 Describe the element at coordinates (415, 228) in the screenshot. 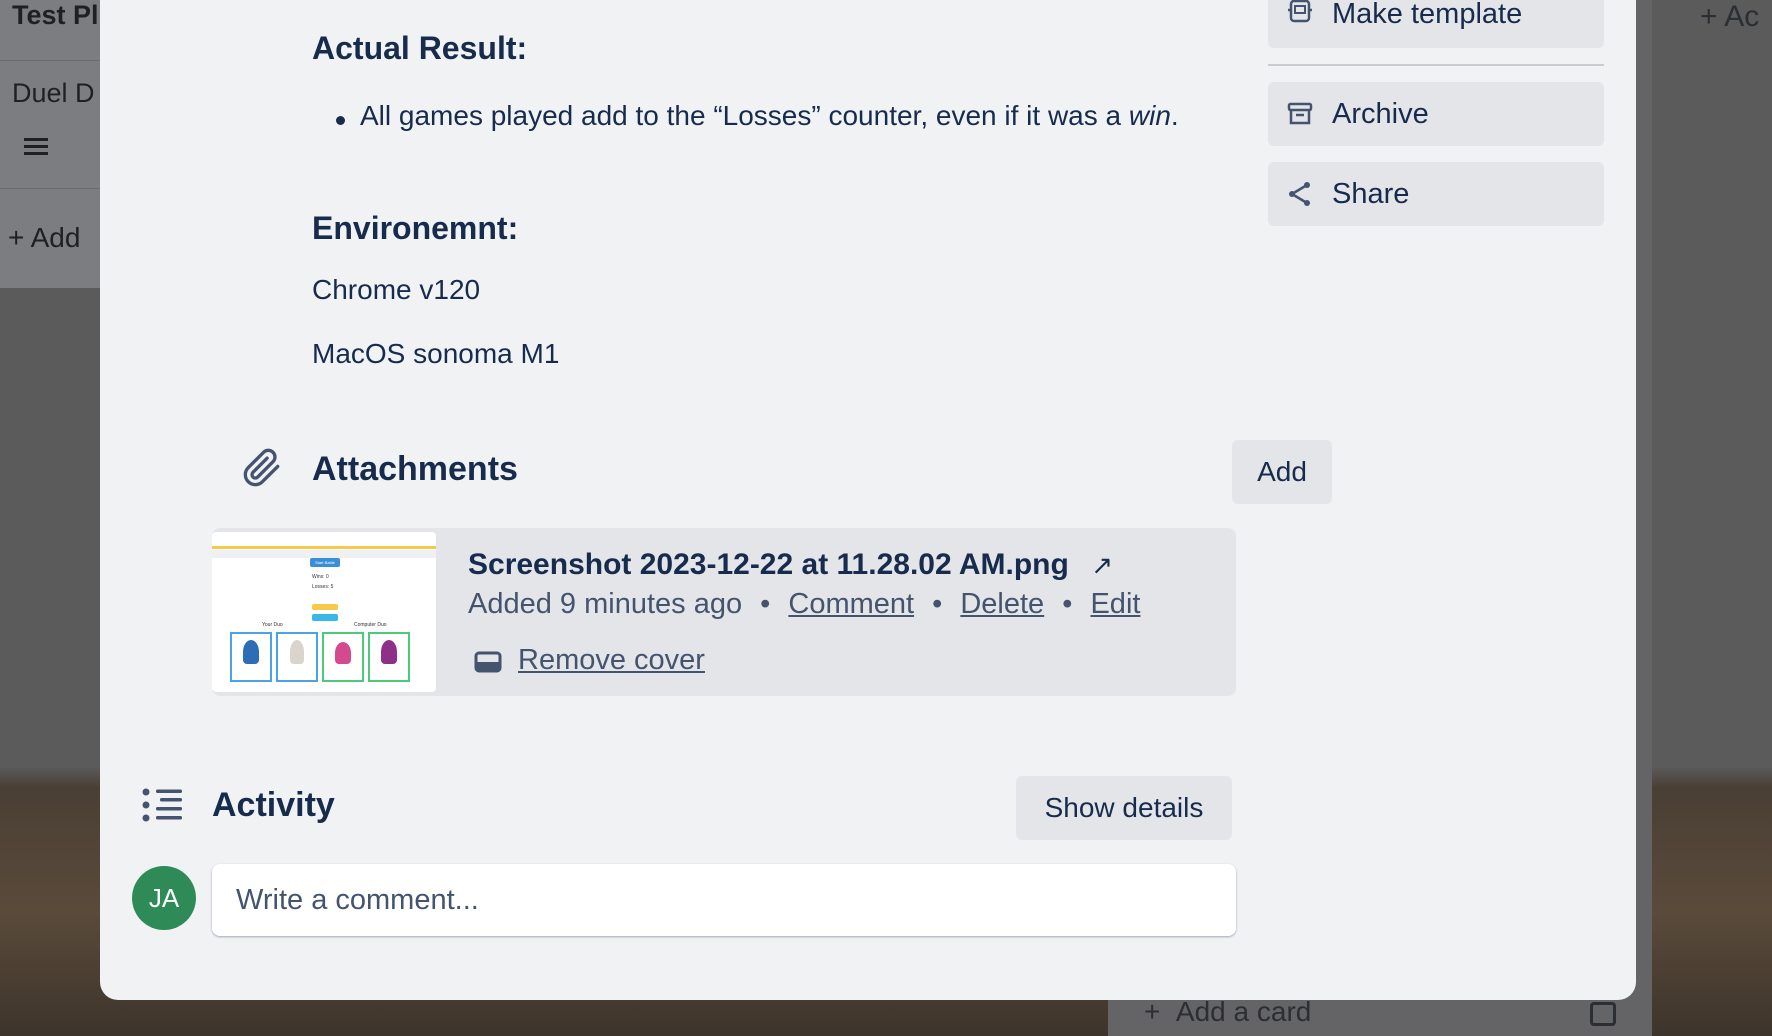

I see `environment-heading: Environemnt:` at that location.